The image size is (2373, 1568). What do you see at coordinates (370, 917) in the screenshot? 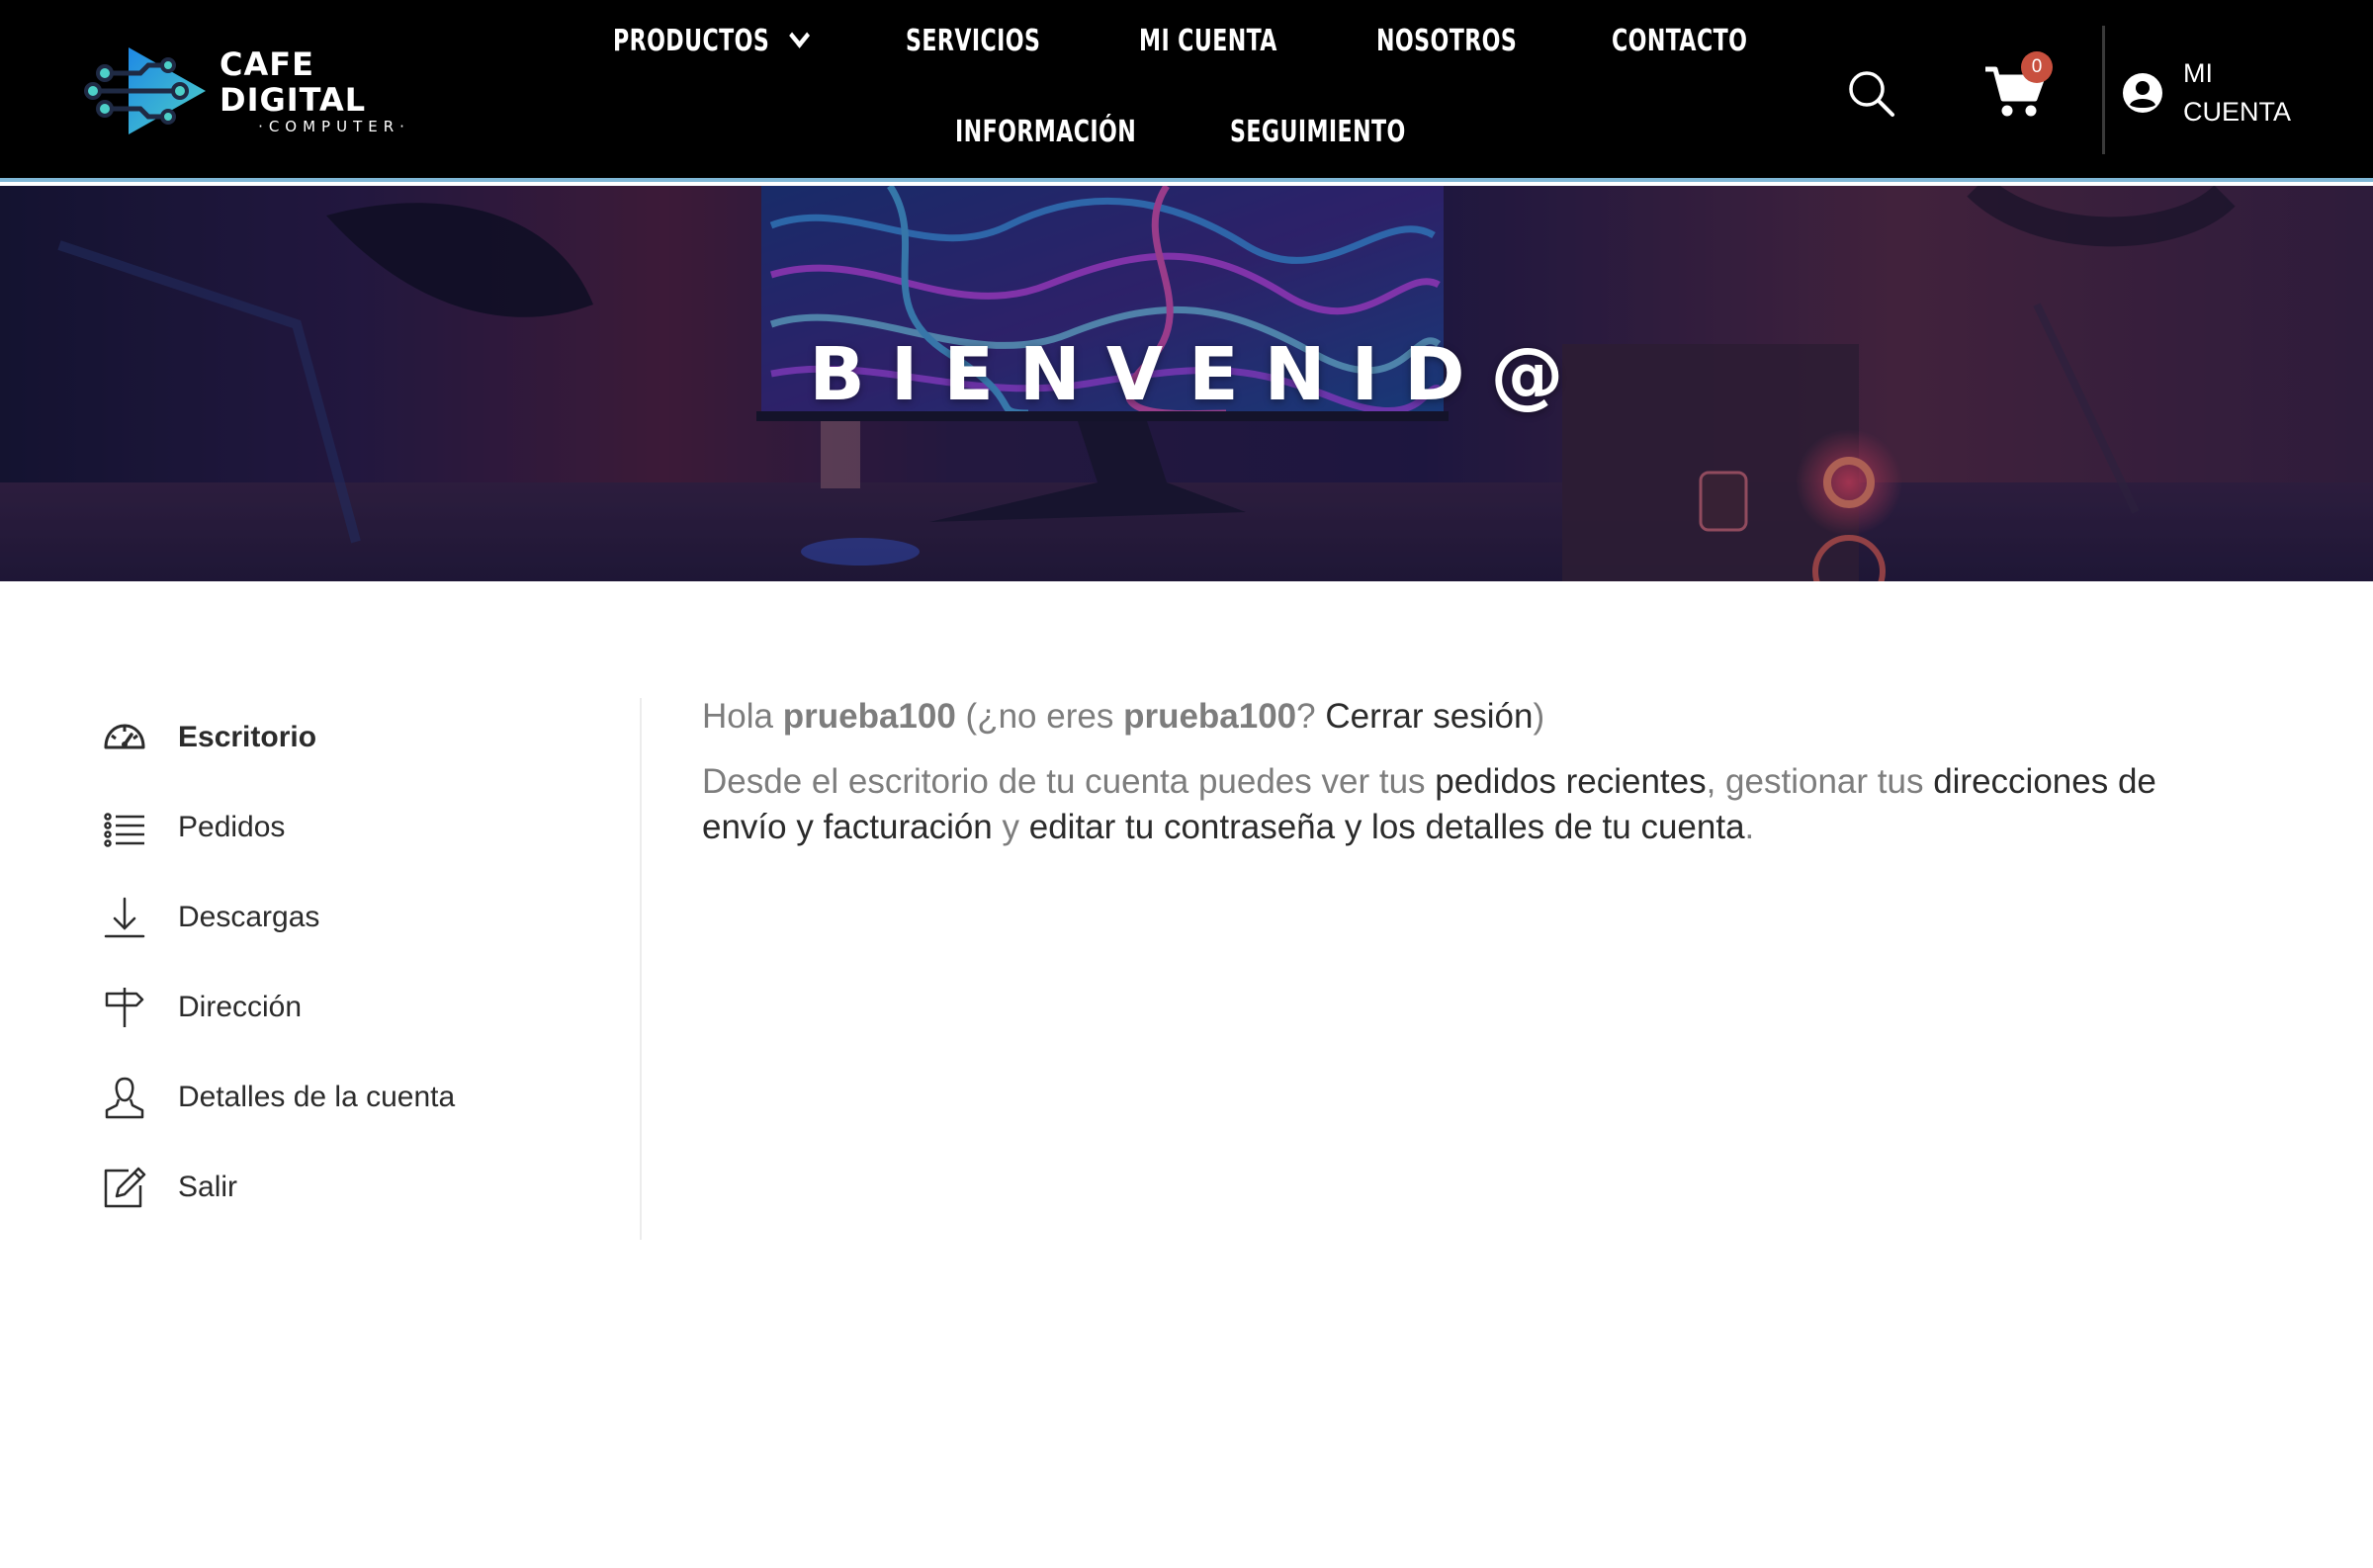
I see `sidebar-item-descargas: Descargas` at bounding box center [370, 917].